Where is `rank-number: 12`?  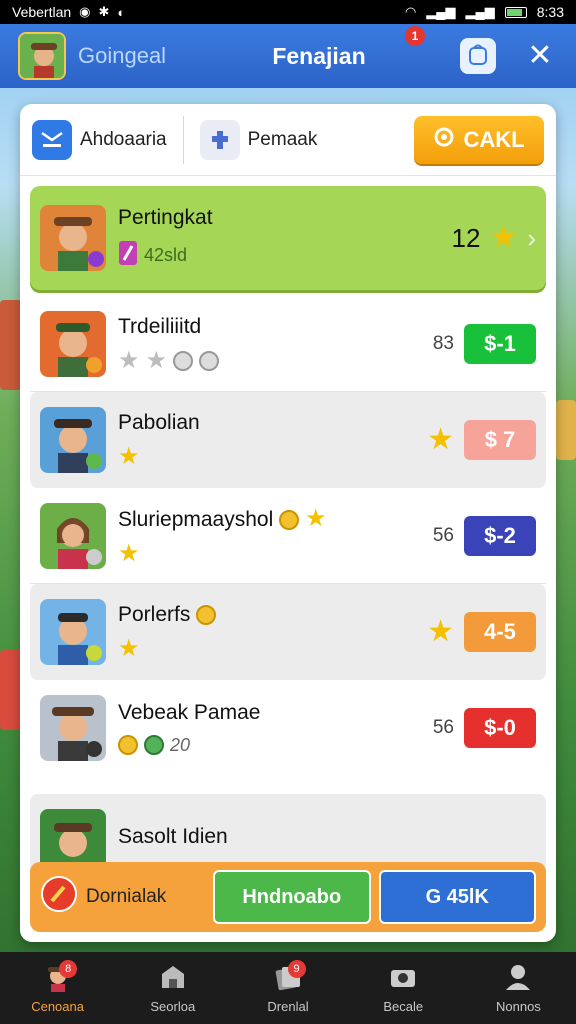 rank-number: 12 is located at coordinates (466, 237).